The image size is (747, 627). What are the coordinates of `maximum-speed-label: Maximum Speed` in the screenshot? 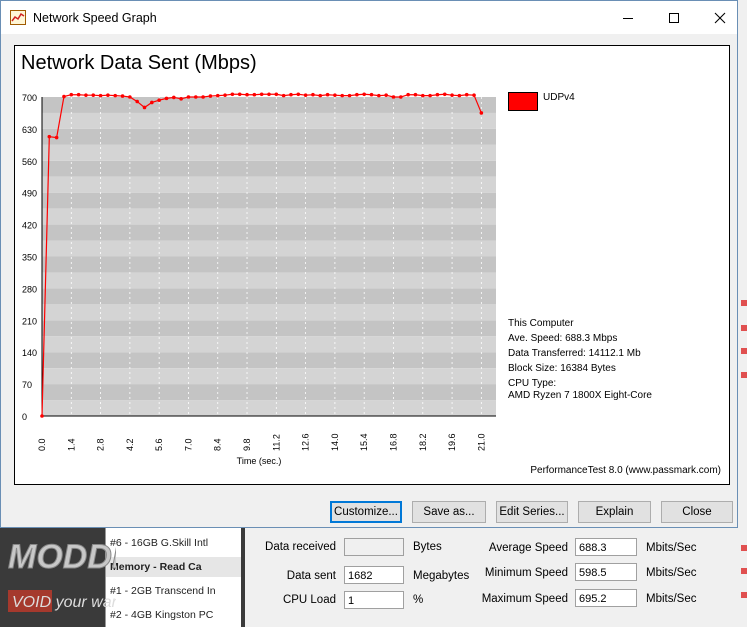 It's located at (524, 599).